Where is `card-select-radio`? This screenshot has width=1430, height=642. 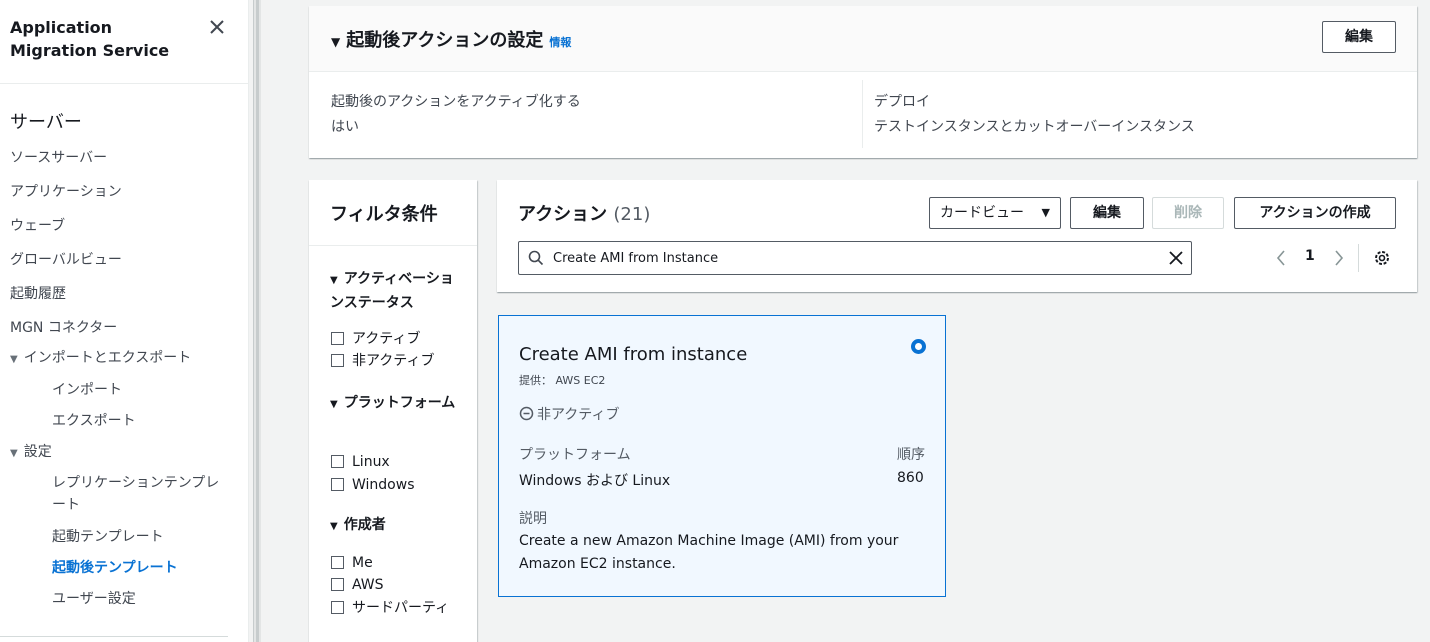
card-select-radio is located at coordinates (918, 346).